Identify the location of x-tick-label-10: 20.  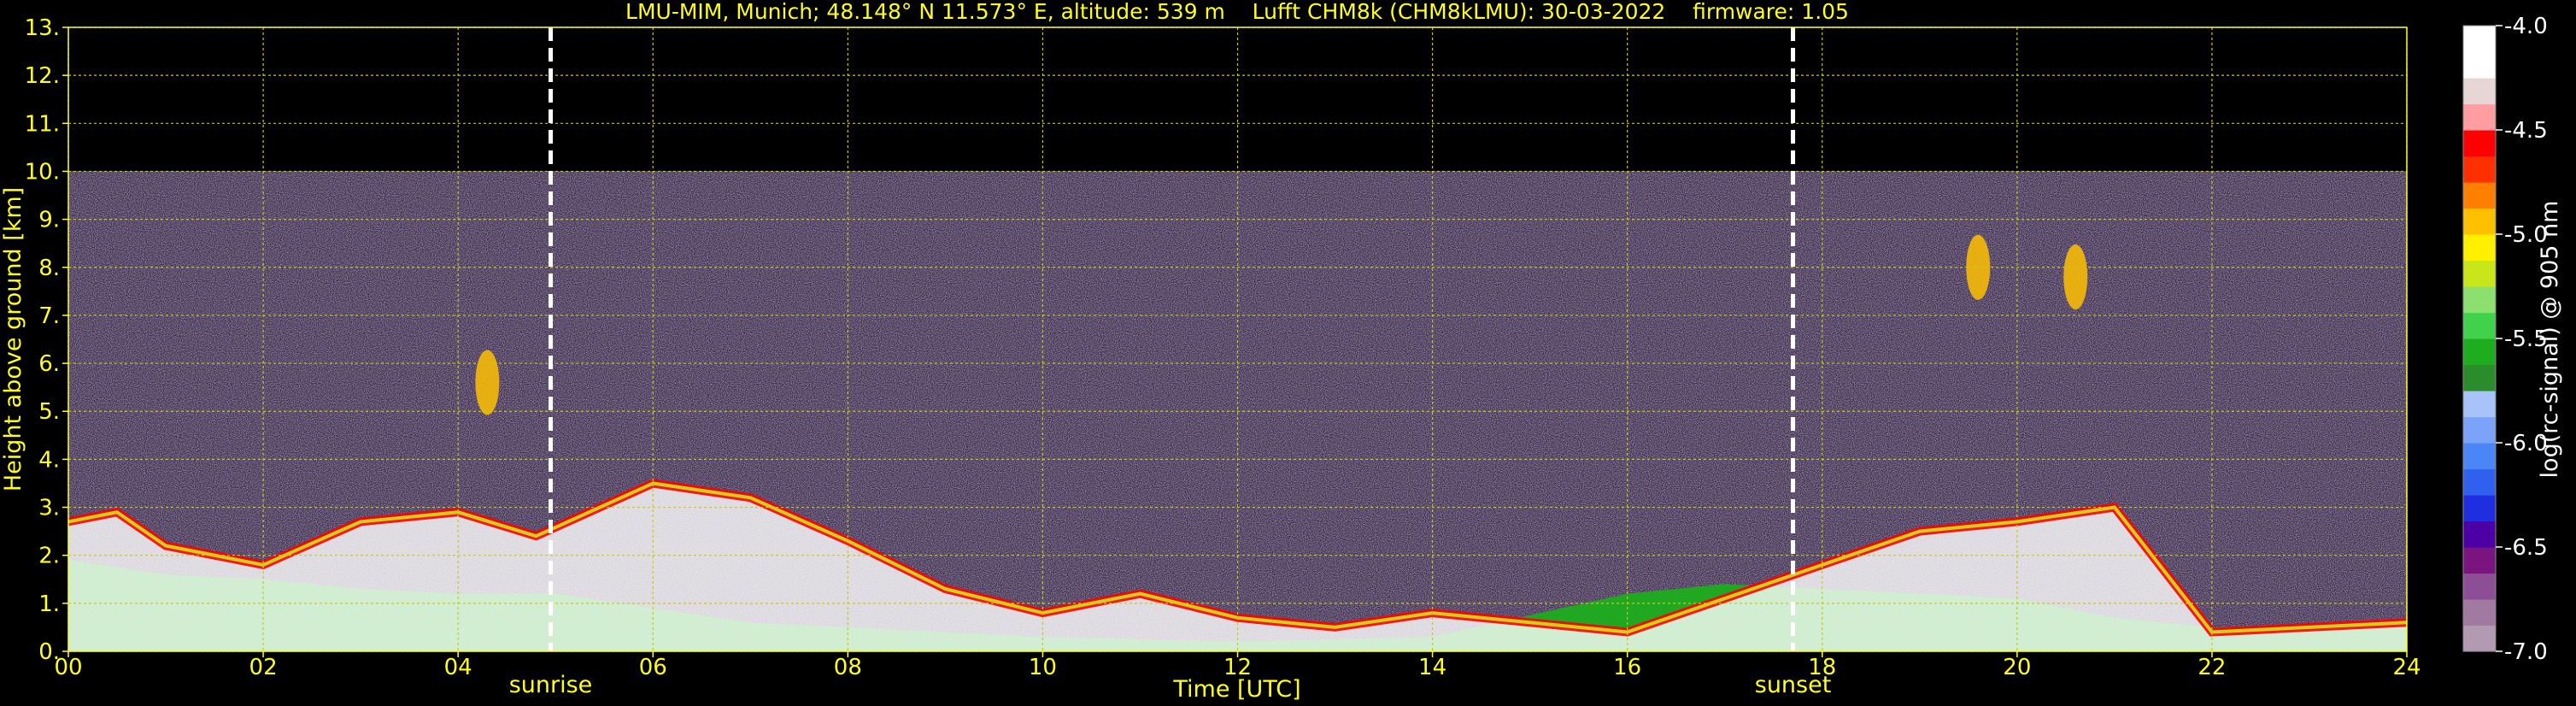
(2017, 667).